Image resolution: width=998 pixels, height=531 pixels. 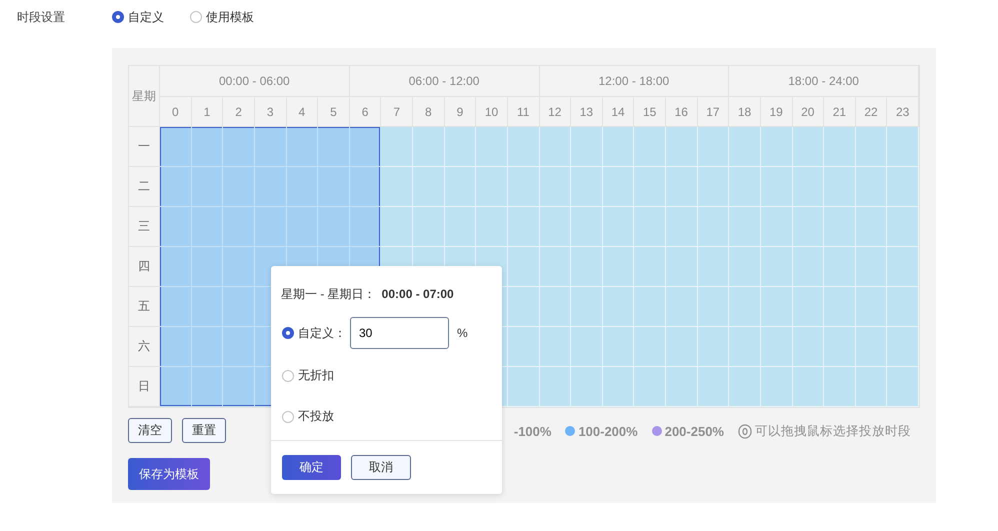 I want to click on save-template-button: 保存为模板, so click(x=169, y=474).